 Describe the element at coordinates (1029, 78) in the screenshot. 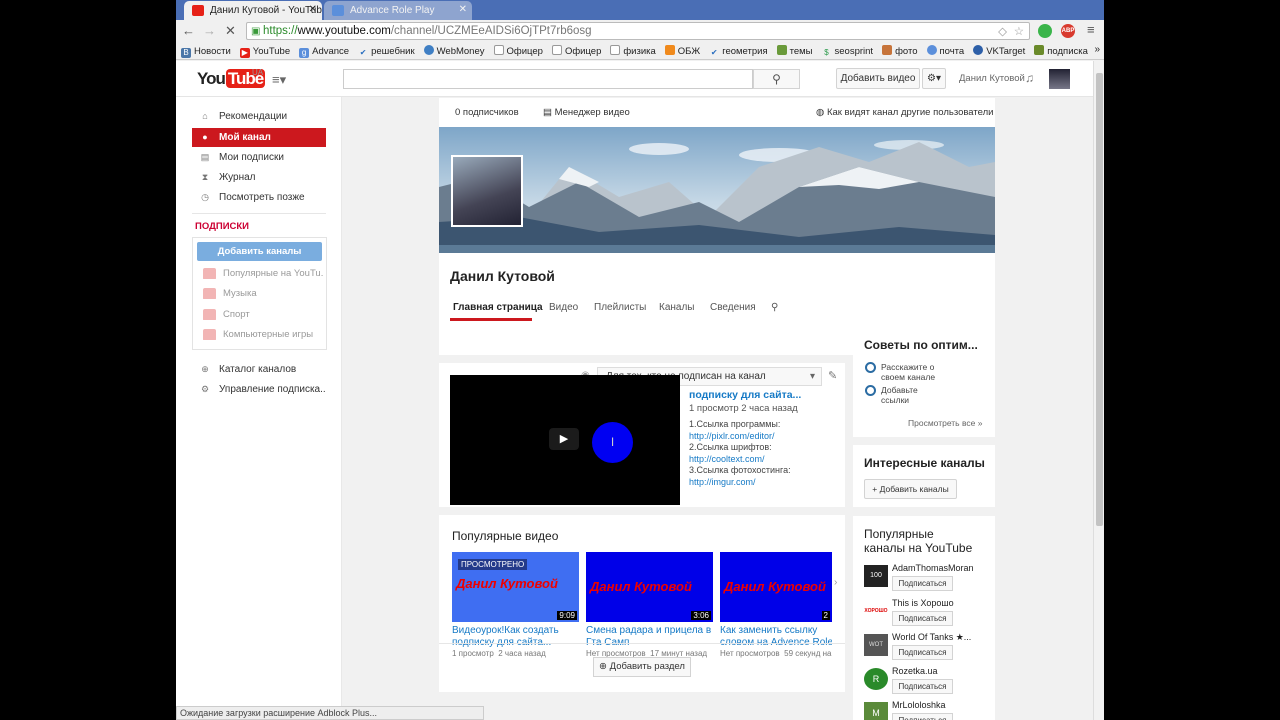

I see `notifications-bell-icon: ♫` at that location.